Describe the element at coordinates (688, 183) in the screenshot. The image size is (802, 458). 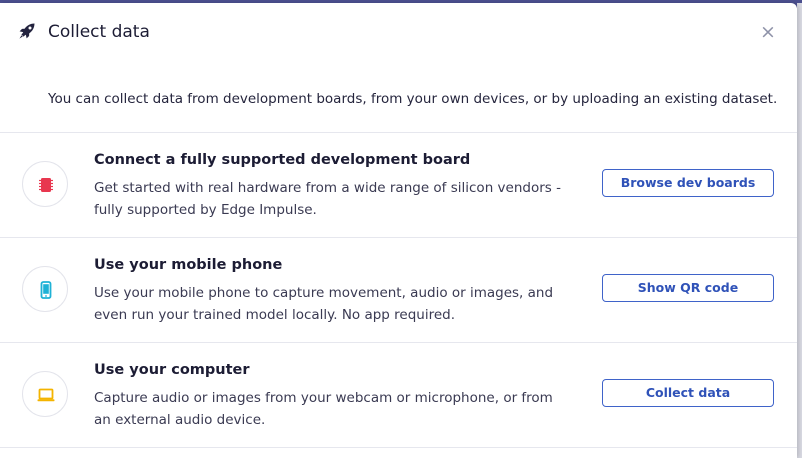
I see `browse-dev-boards-button: Browse dev boards` at that location.